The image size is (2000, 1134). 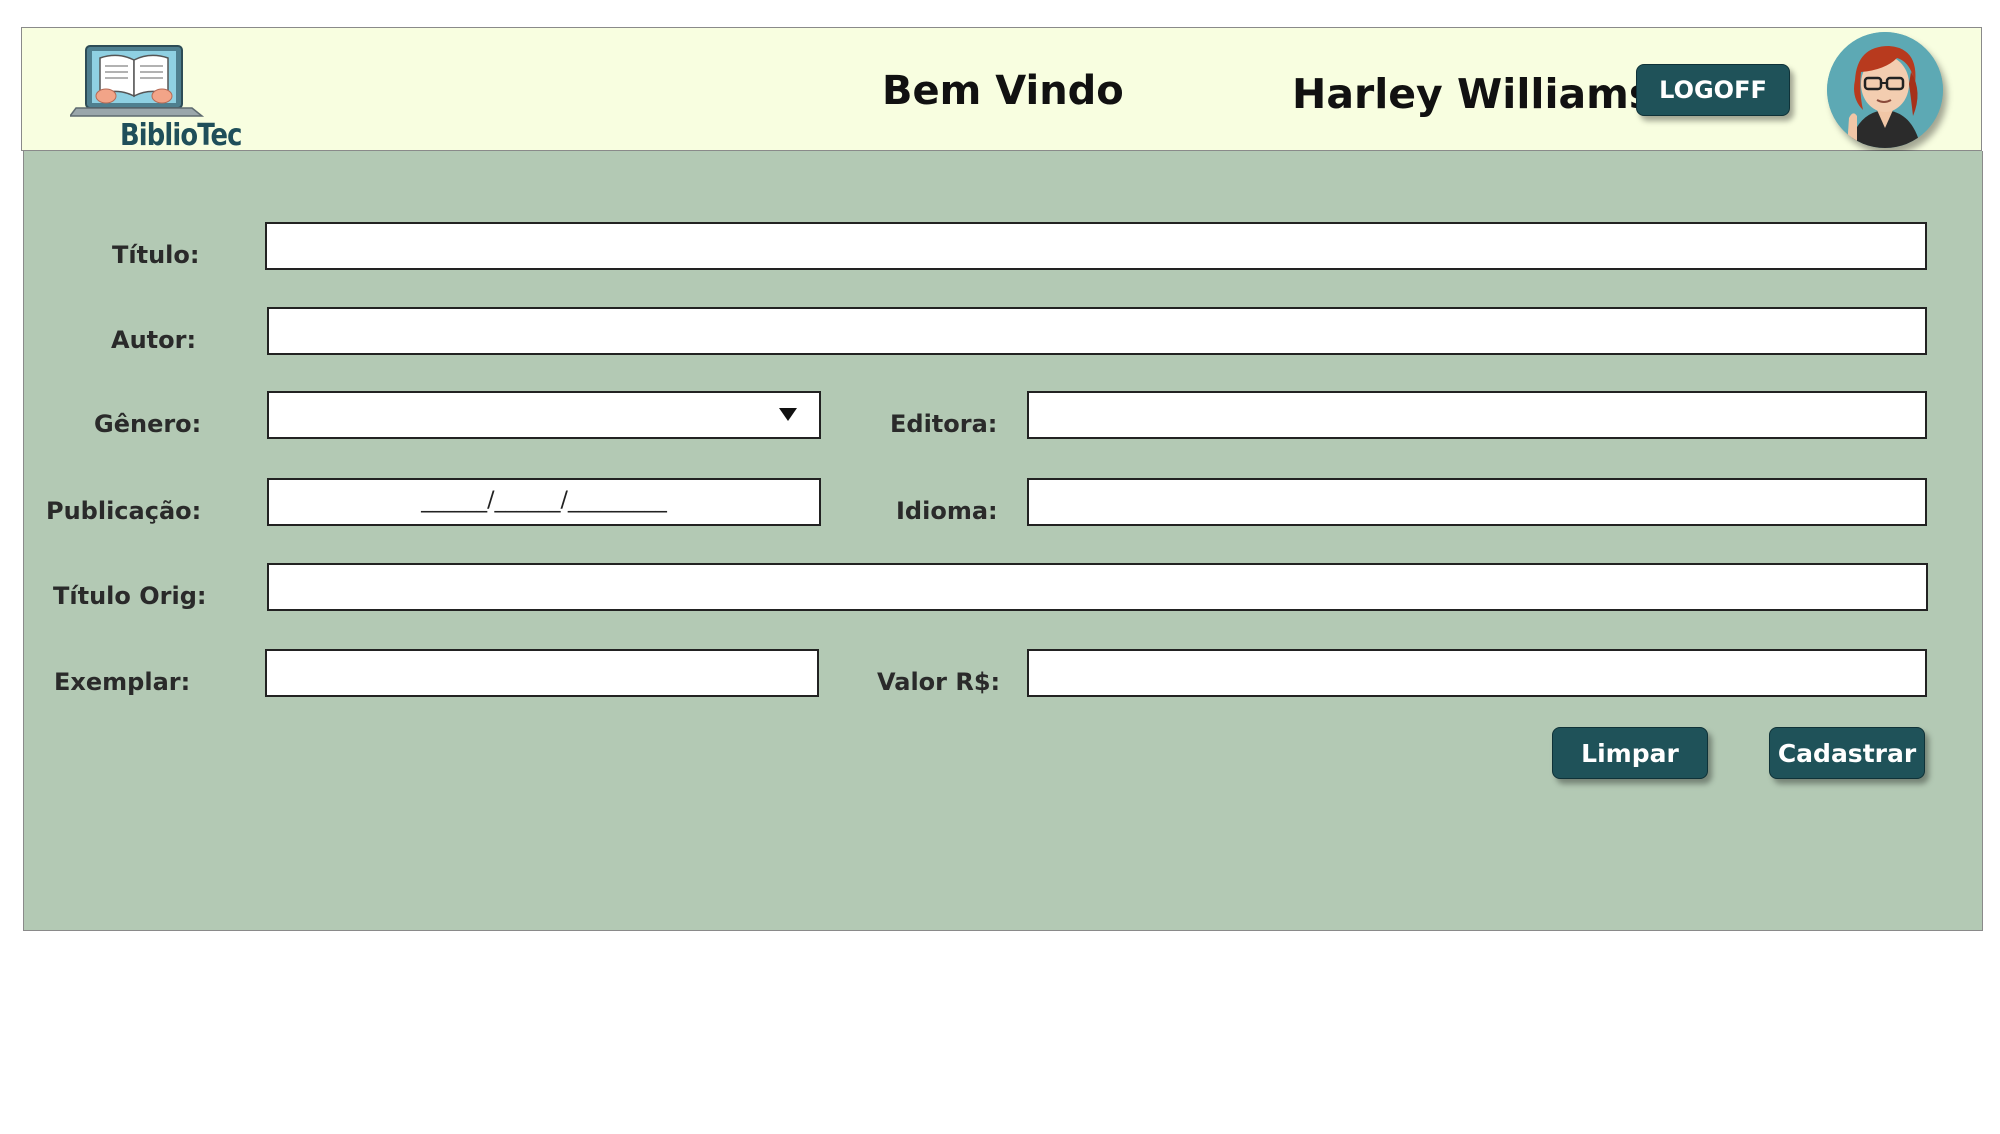 What do you see at coordinates (542, 673) in the screenshot?
I see `exemplar-input` at bounding box center [542, 673].